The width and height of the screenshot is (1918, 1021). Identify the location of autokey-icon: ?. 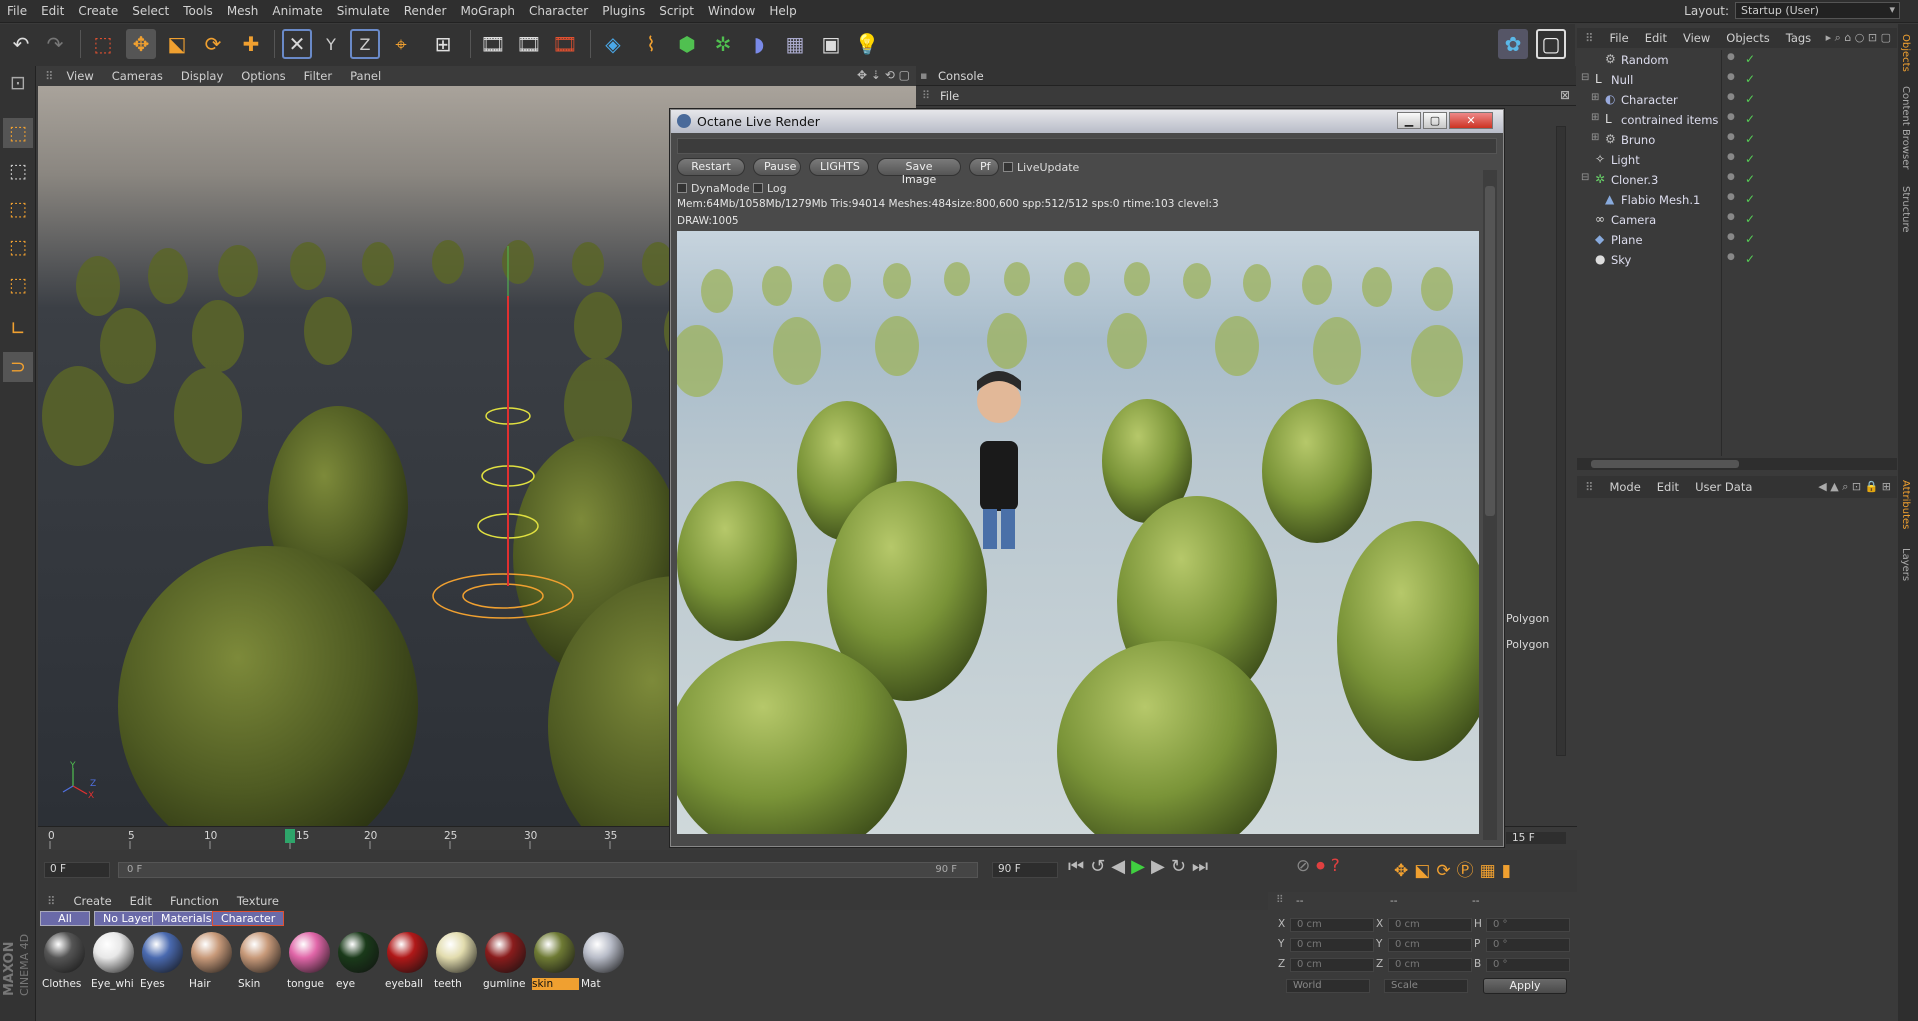
(1338, 866).